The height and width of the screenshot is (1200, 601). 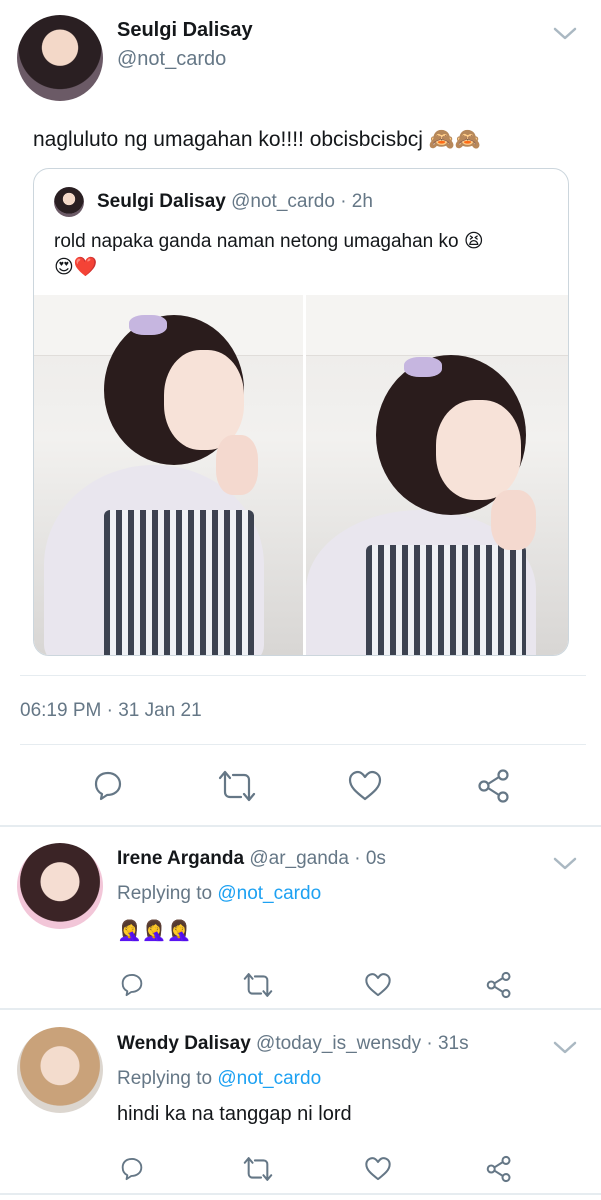 What do you see at coordinates (303, 744) in the screenshot?
I see `timestamp-bottom-divider` at bounding box center [303, 744].